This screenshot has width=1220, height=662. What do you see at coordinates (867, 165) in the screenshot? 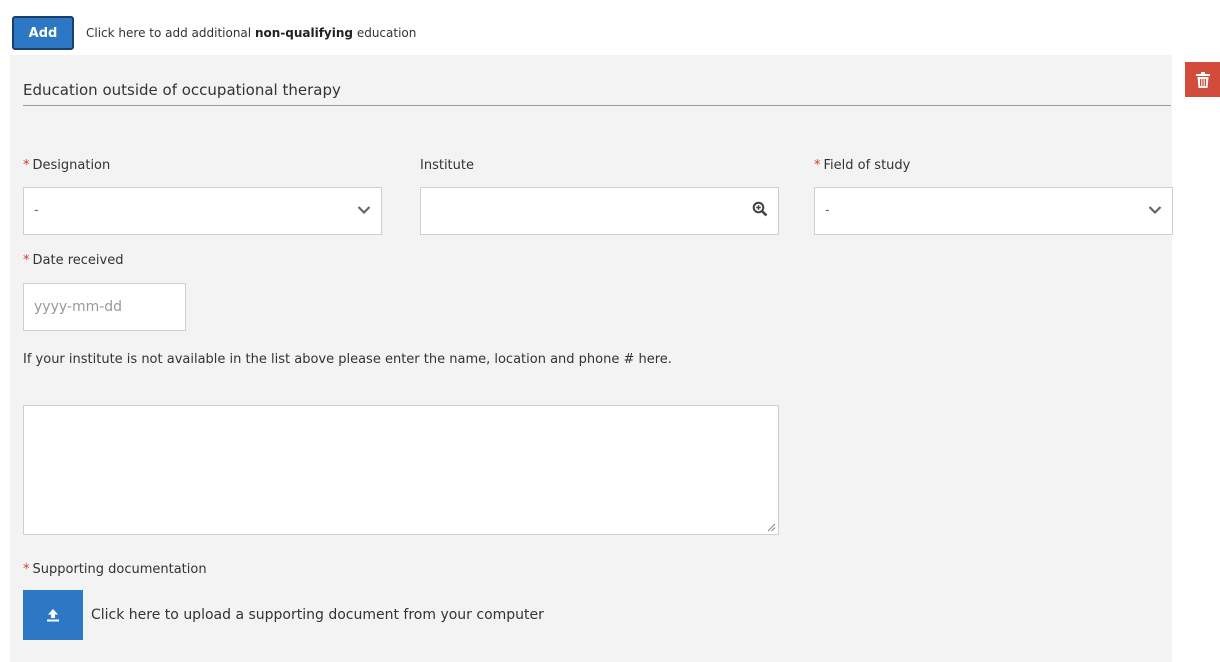
I see `field-of-study-label-text: Field of study` at bounding box center [867, 165].